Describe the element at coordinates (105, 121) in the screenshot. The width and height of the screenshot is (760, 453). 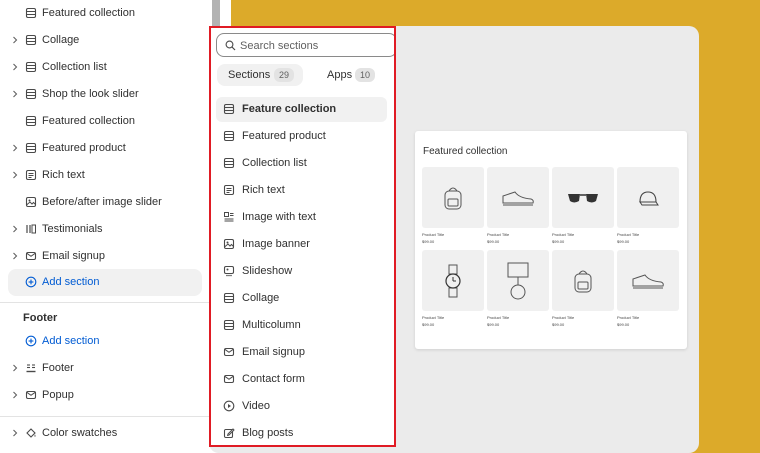
I see `sidebar-item-featured-collection-2: Featured collection` at that location.